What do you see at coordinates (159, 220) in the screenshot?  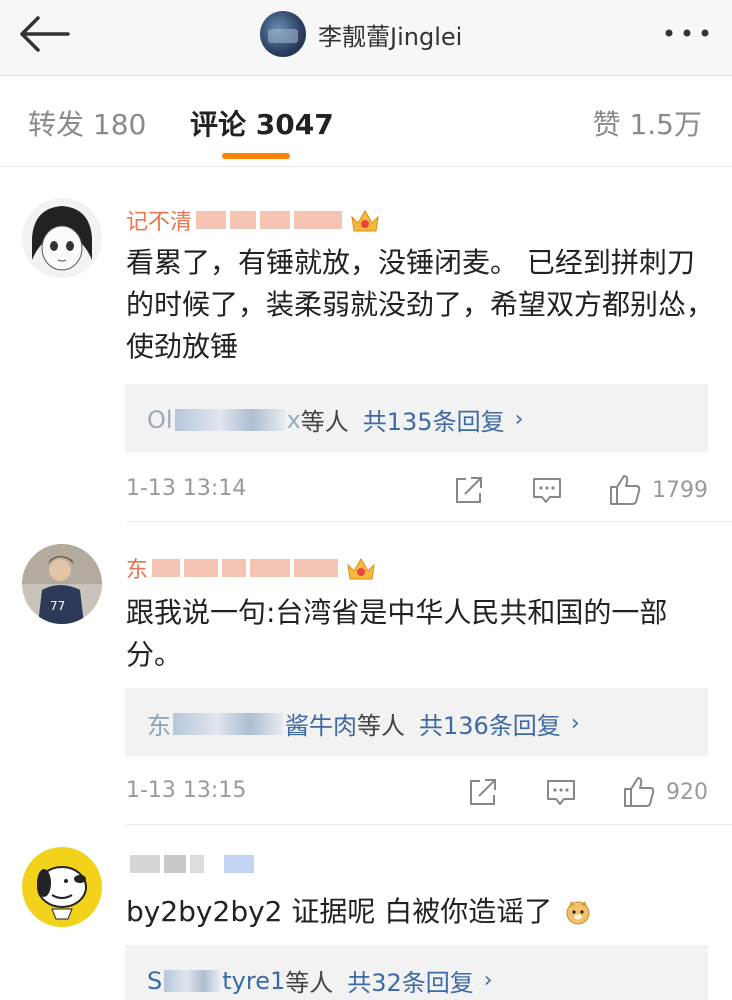 I see `username: 记不清` at bounding box center [159, 220].